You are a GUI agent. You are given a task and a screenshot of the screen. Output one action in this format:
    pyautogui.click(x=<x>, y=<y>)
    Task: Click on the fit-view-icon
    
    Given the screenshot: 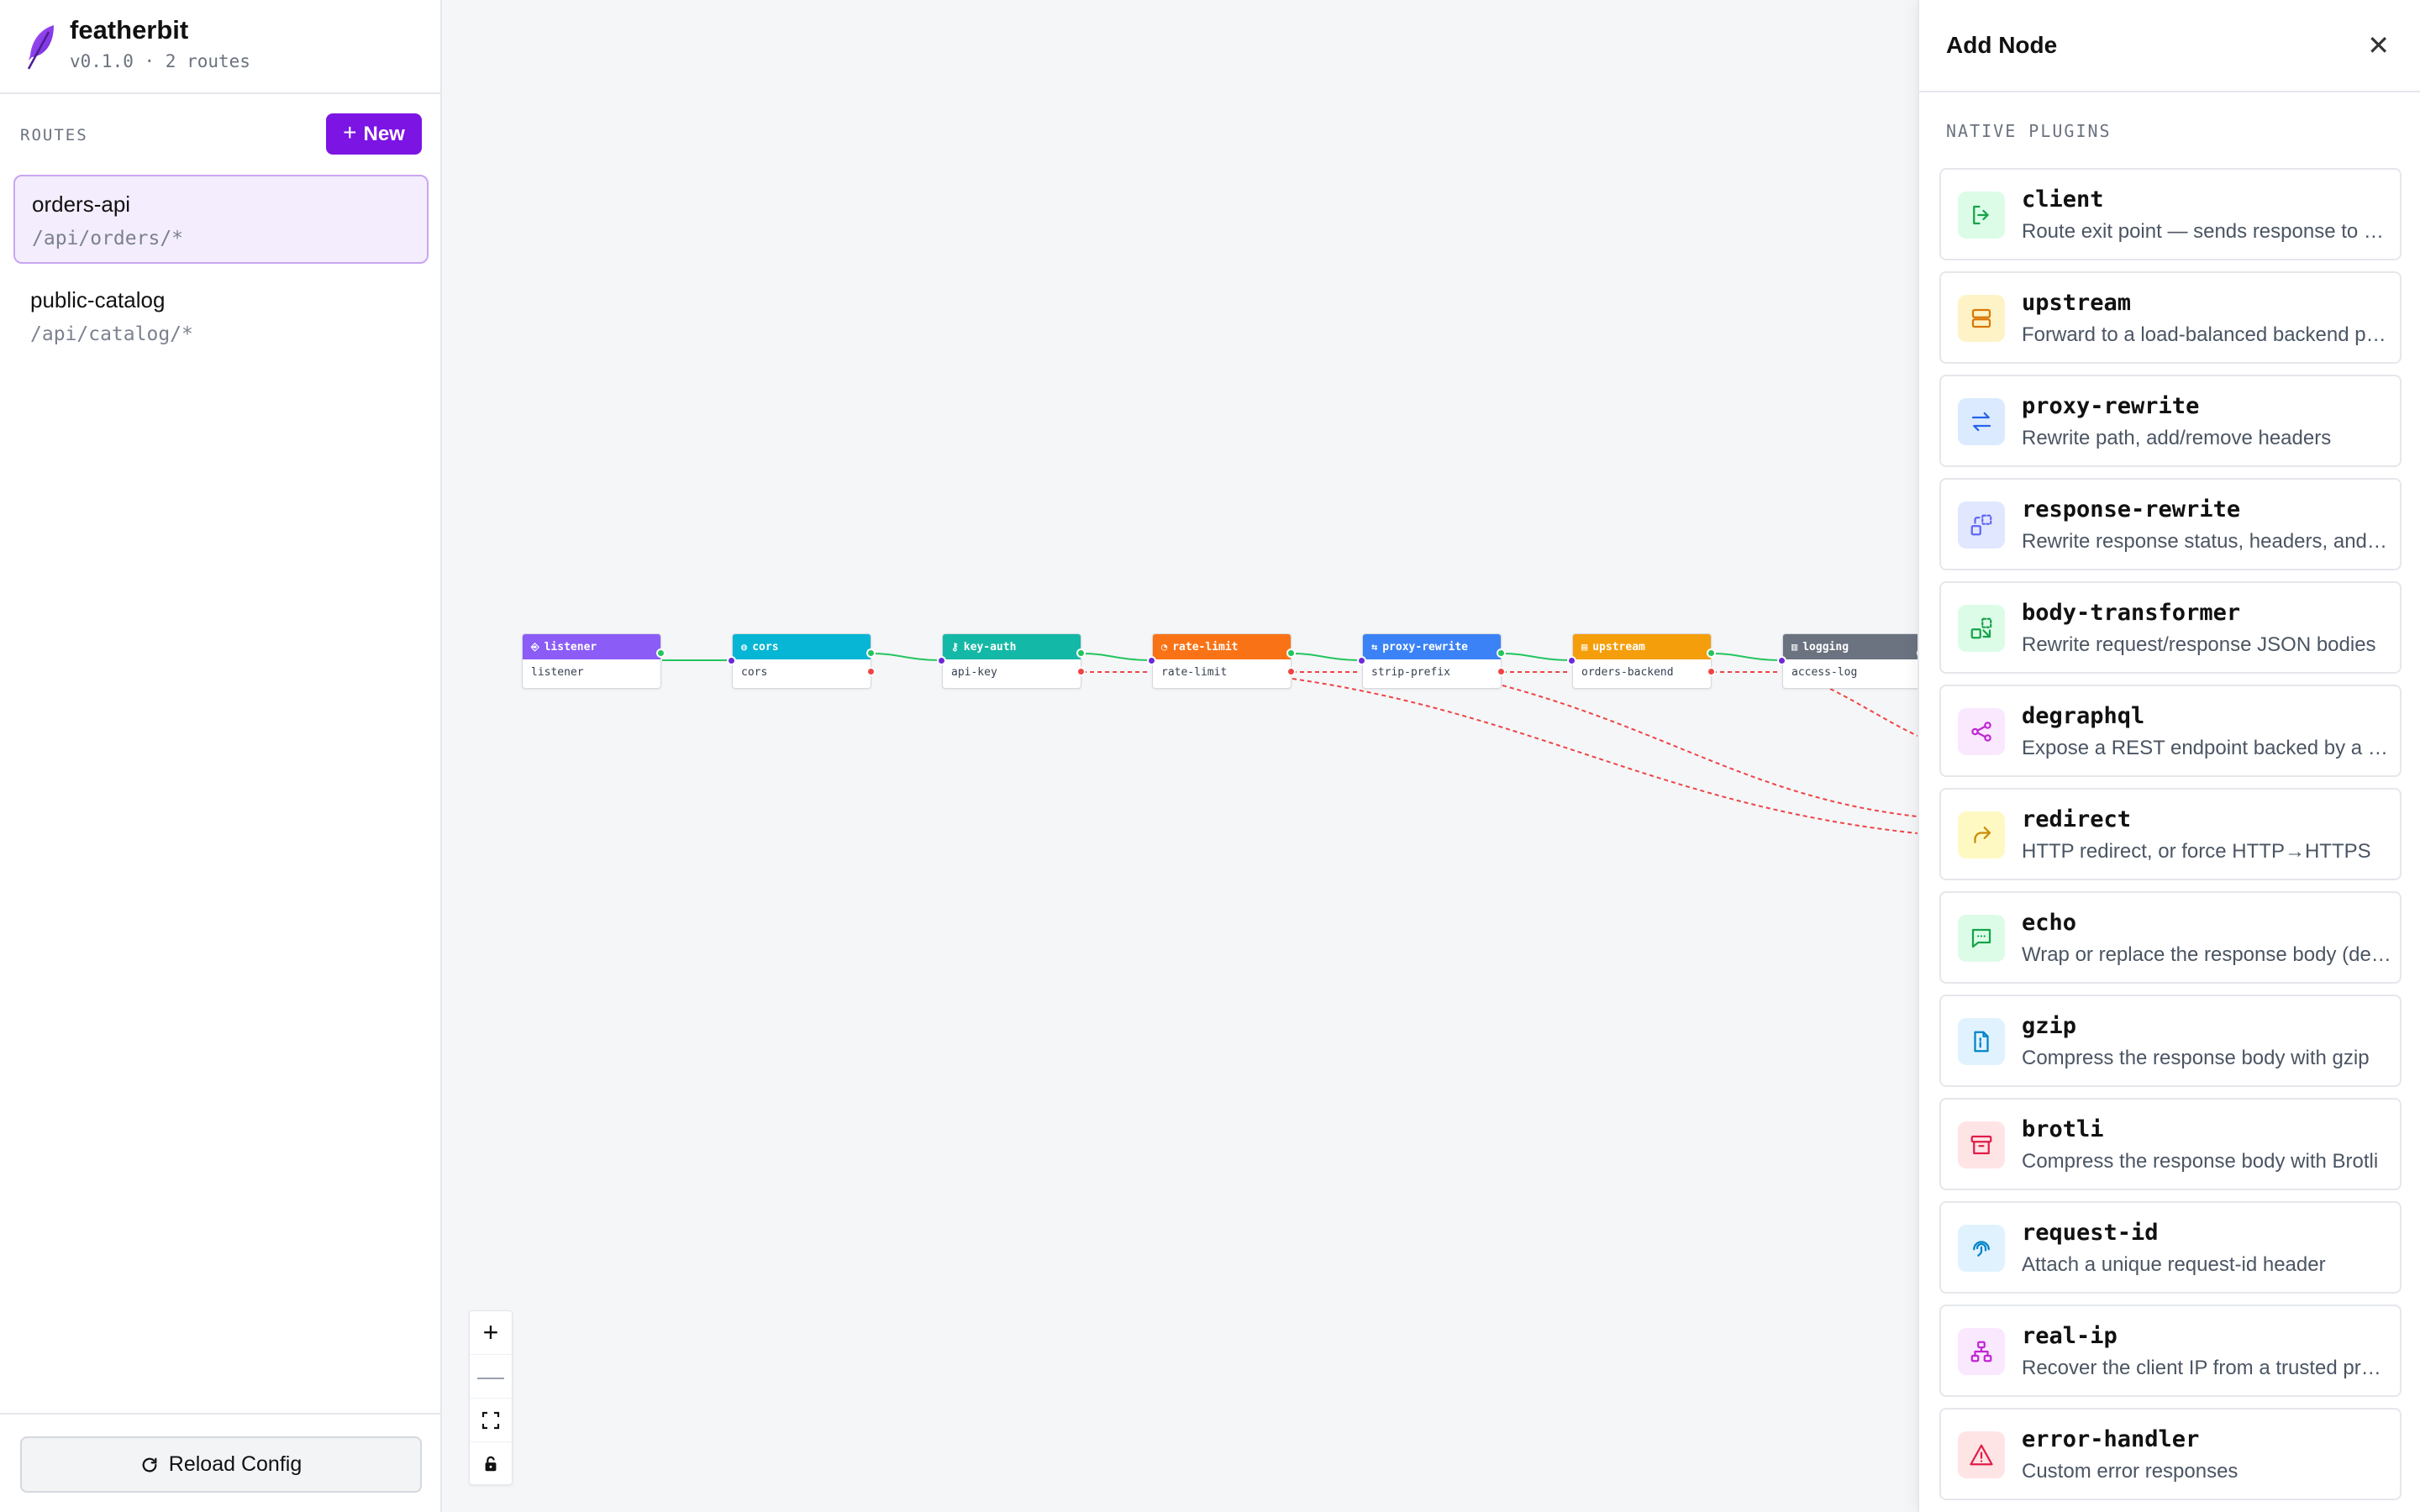 What is the action you would take?
    pyautogui.click(x=491, y=1420)
    